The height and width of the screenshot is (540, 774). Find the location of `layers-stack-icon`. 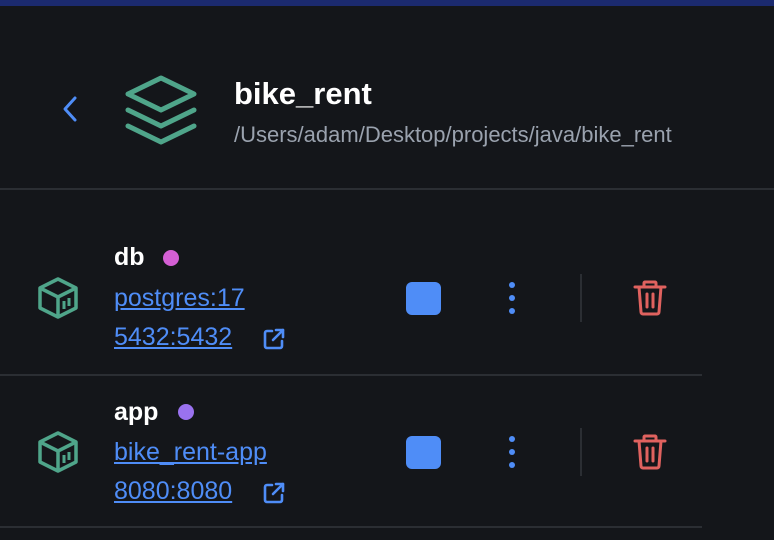

layers-stack-icon is located at coordinates (161, 110).